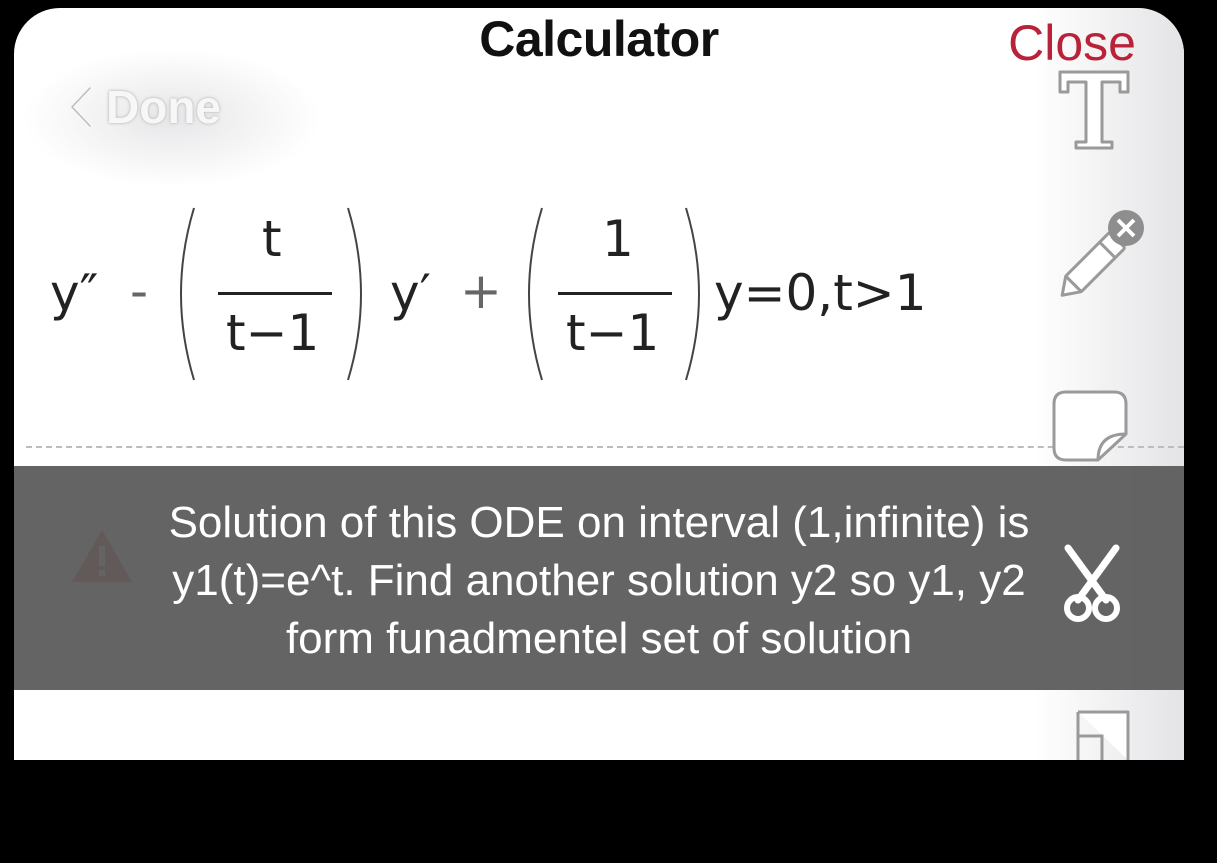 The width and height of the screenshot is (1217, 863). I want to click on done-button: Done, so click(144, 107).